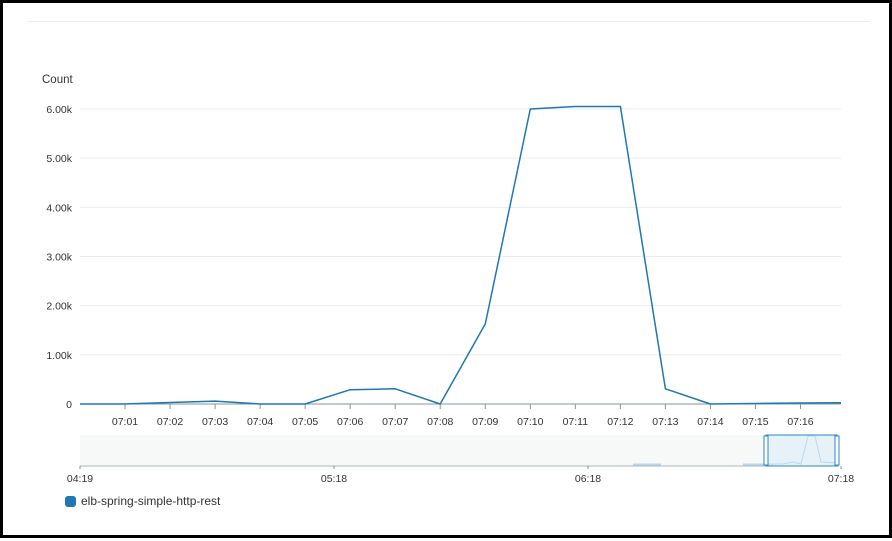 The height and width of the screenshot is (541, 892). What do you see at coordinates (59, 208) in the screenshot?
I see `y-tick-label: 4.00k` at bounding box center [59, 208].